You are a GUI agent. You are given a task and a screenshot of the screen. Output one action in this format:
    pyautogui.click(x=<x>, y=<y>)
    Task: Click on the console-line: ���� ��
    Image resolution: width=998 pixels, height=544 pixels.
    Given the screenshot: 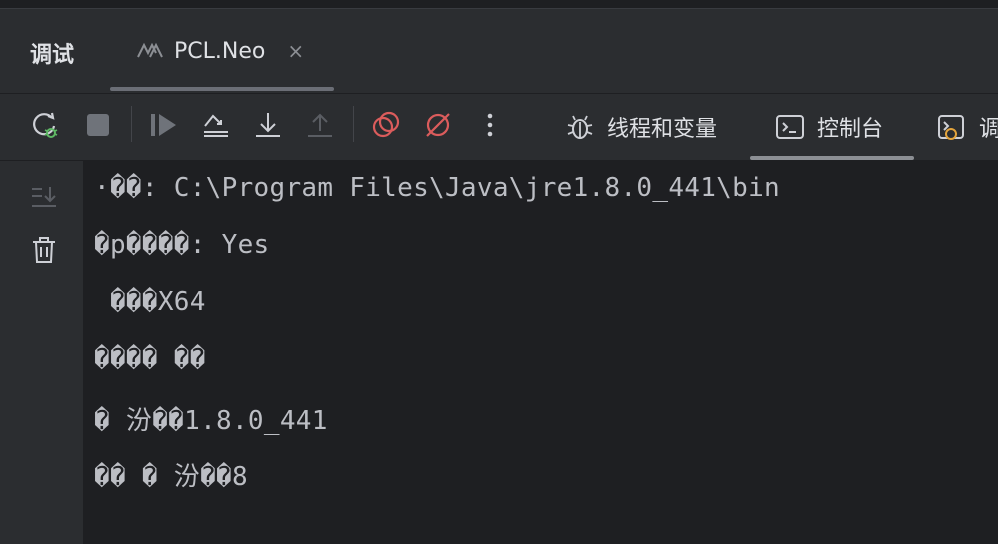 What is the action you would take?
    pyautogui.click(x=150, y=359)
    